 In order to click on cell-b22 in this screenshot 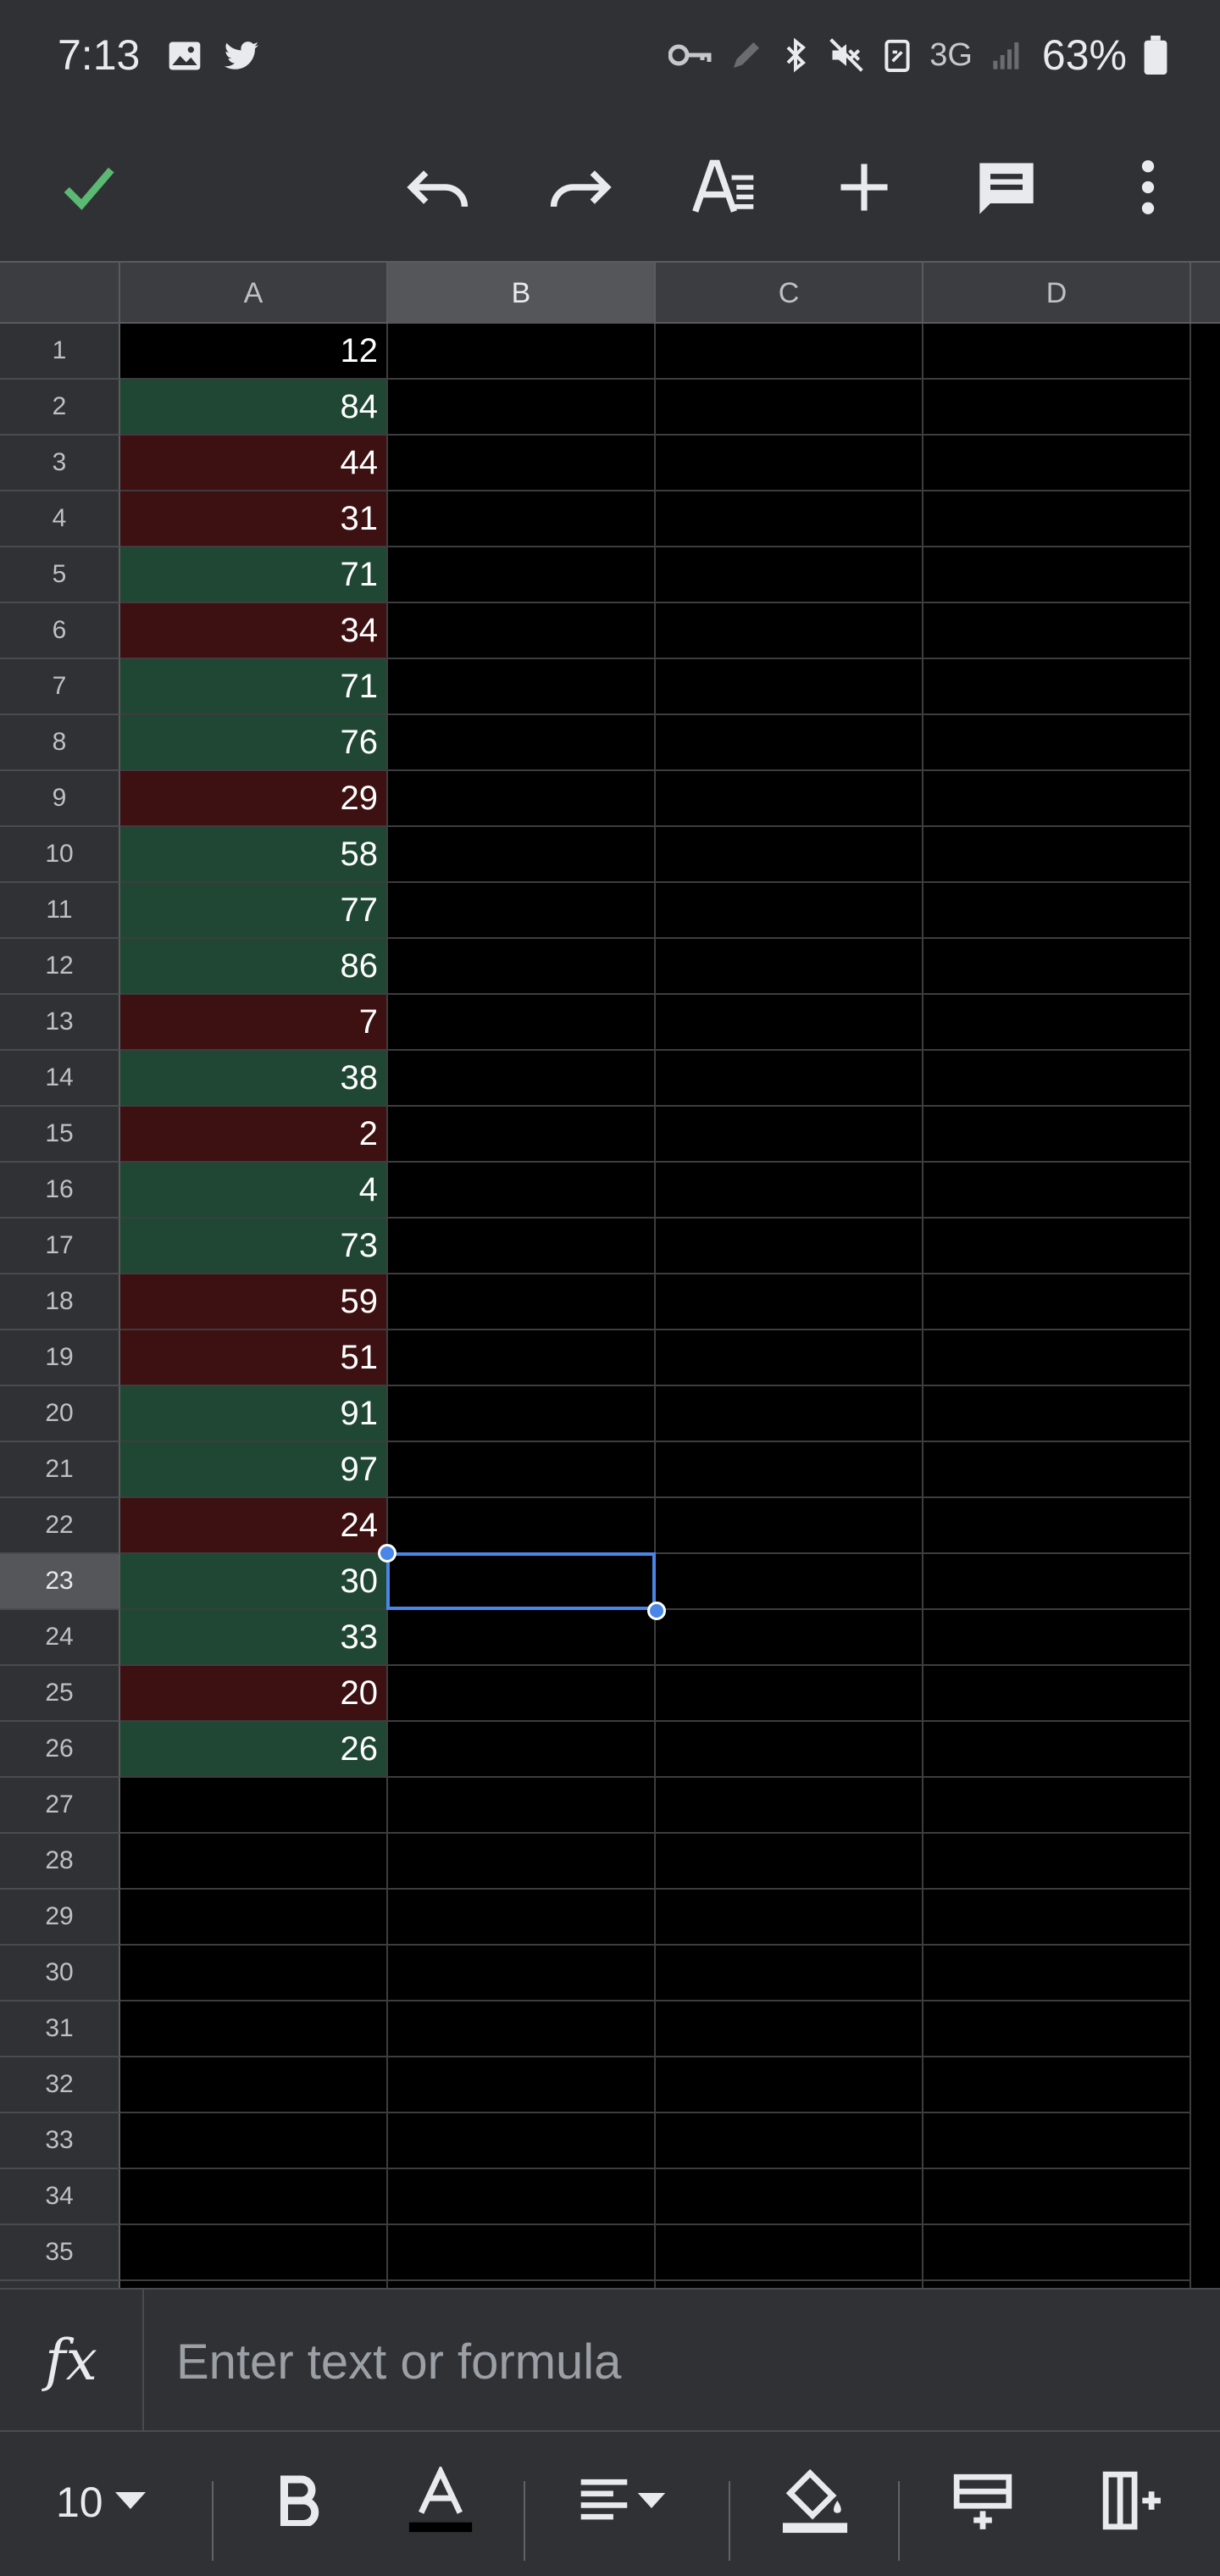, I will do `click(522, 1526)`.